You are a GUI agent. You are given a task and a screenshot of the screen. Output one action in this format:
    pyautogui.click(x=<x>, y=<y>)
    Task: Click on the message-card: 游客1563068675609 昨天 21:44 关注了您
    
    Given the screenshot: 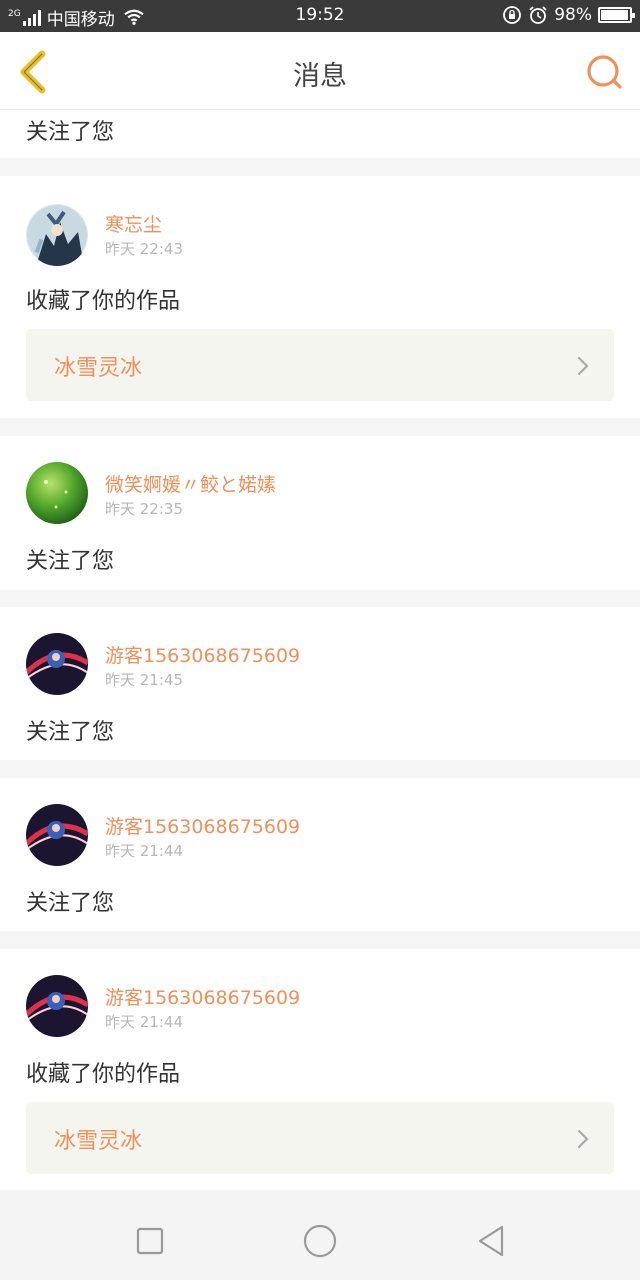 What is the action you would take?
    pyautogui.click(x=320, y=854)
    